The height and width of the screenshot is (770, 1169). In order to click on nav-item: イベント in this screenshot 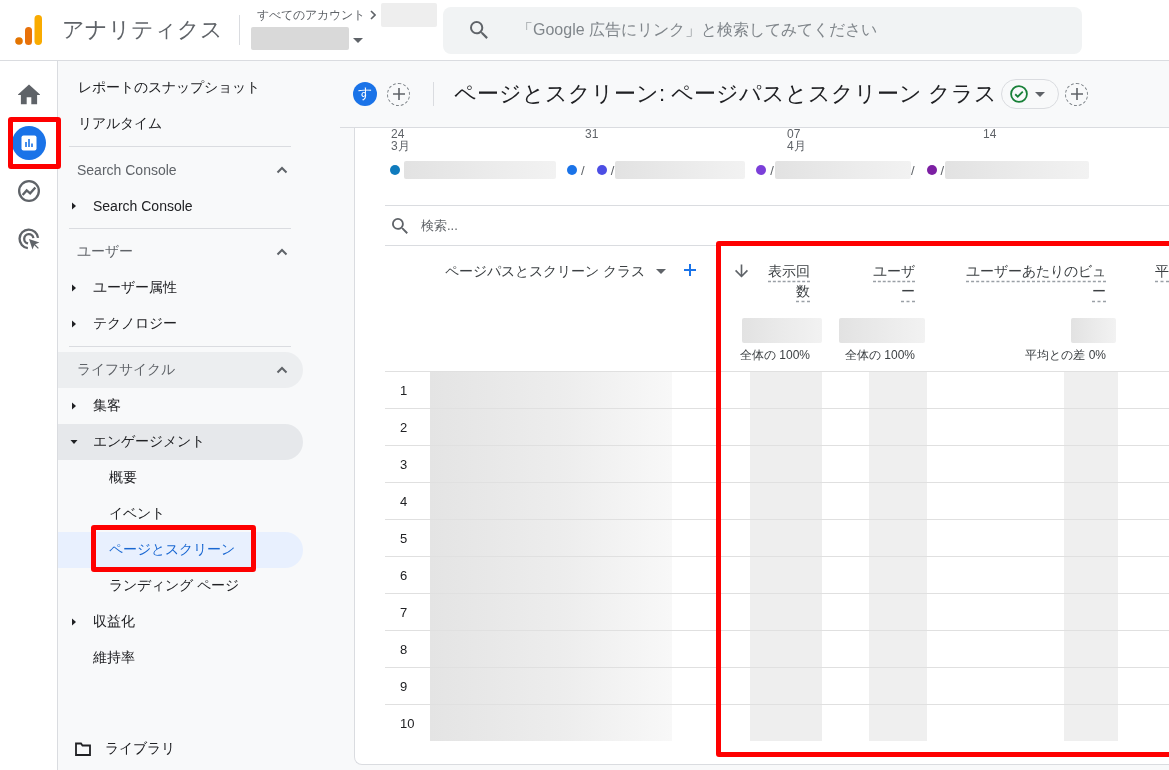, I will do `click(180, 514)`.